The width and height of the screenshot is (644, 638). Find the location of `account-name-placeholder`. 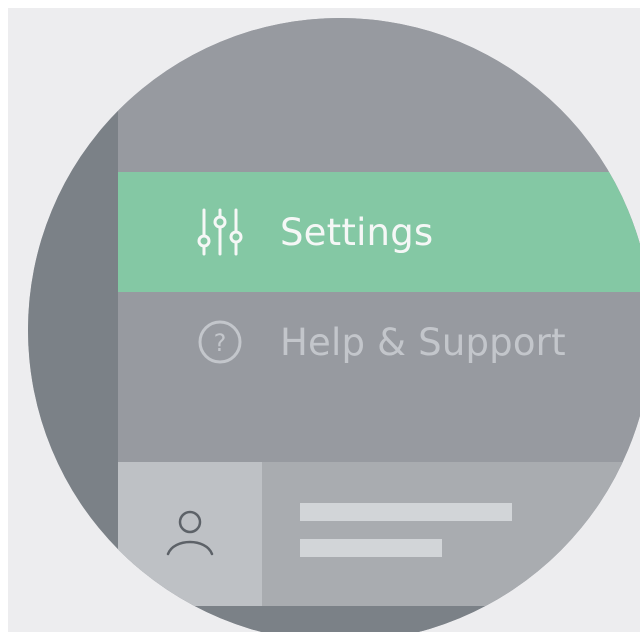

account-name-placeholder is located at coordinates (406, 512).